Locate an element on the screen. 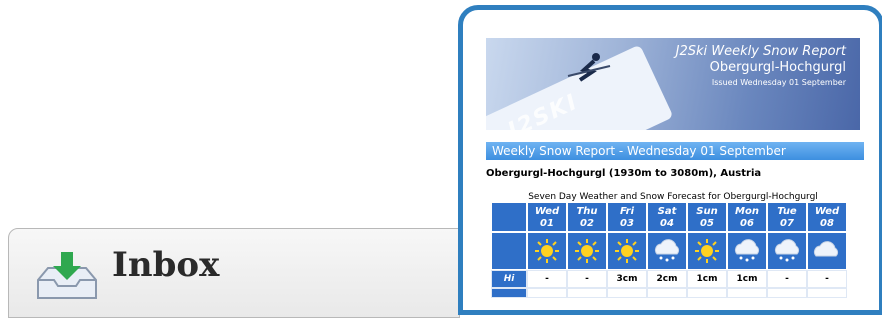 Image resolution: width=882 pixels, height=318 pixels. banner-title: J2Ski Weekly Snow Report is located at coordinates (760, 51).